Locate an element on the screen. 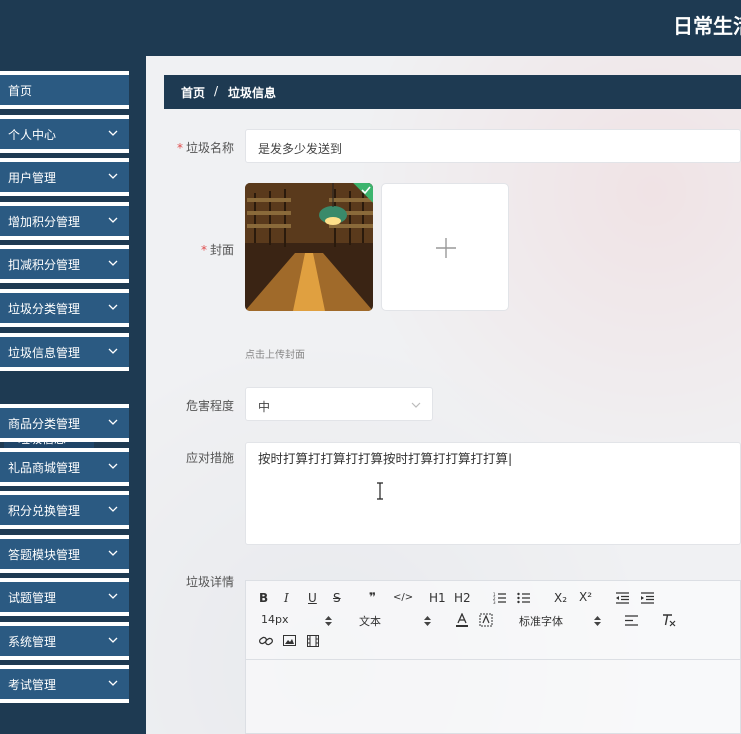 Image resolution: width=741 pixels, height=734 pixels. cover-image-thumbnail is located at coordinates (309, 247).